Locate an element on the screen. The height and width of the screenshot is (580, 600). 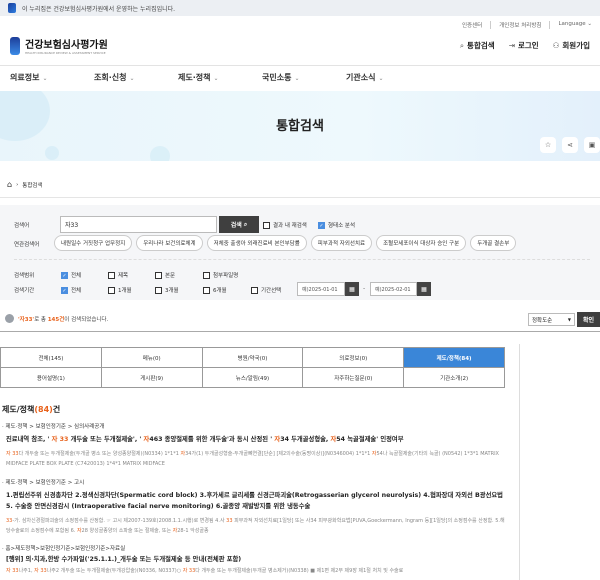
scope-title-checkbox: 제목 is located at coordinates (118, 275).